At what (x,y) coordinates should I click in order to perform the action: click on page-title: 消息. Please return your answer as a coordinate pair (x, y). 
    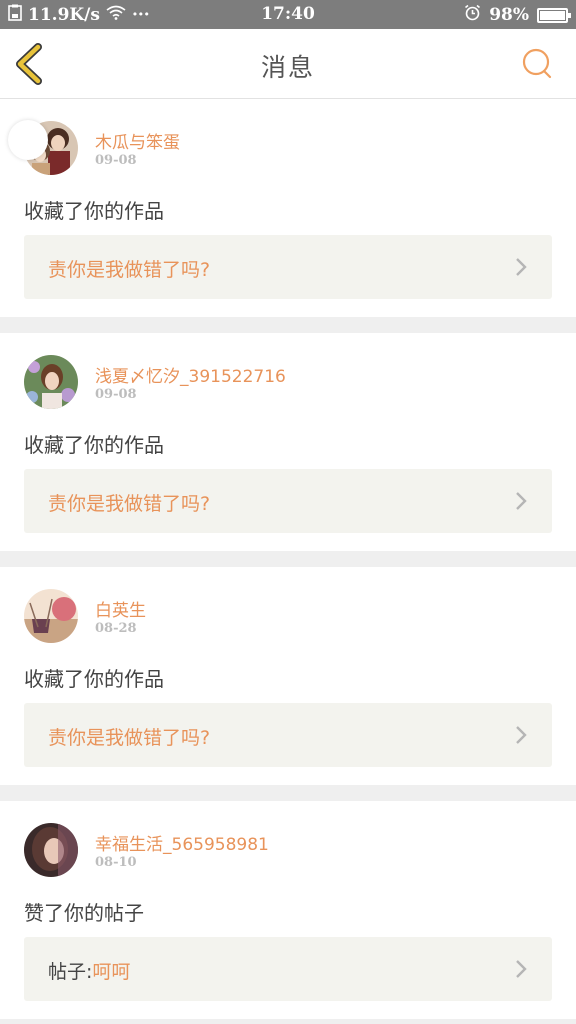
    Looking at the image, I should click on (287, 67).